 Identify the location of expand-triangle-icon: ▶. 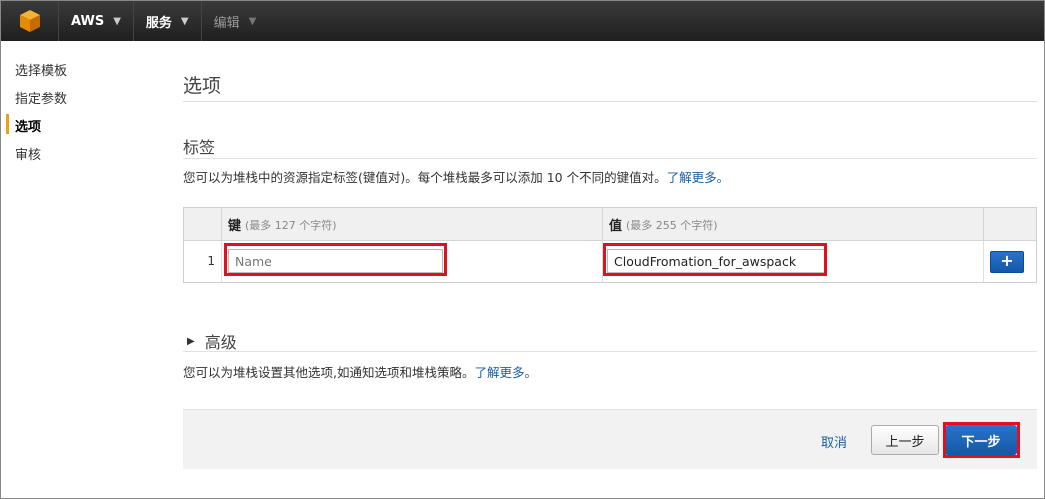
(191, 341).